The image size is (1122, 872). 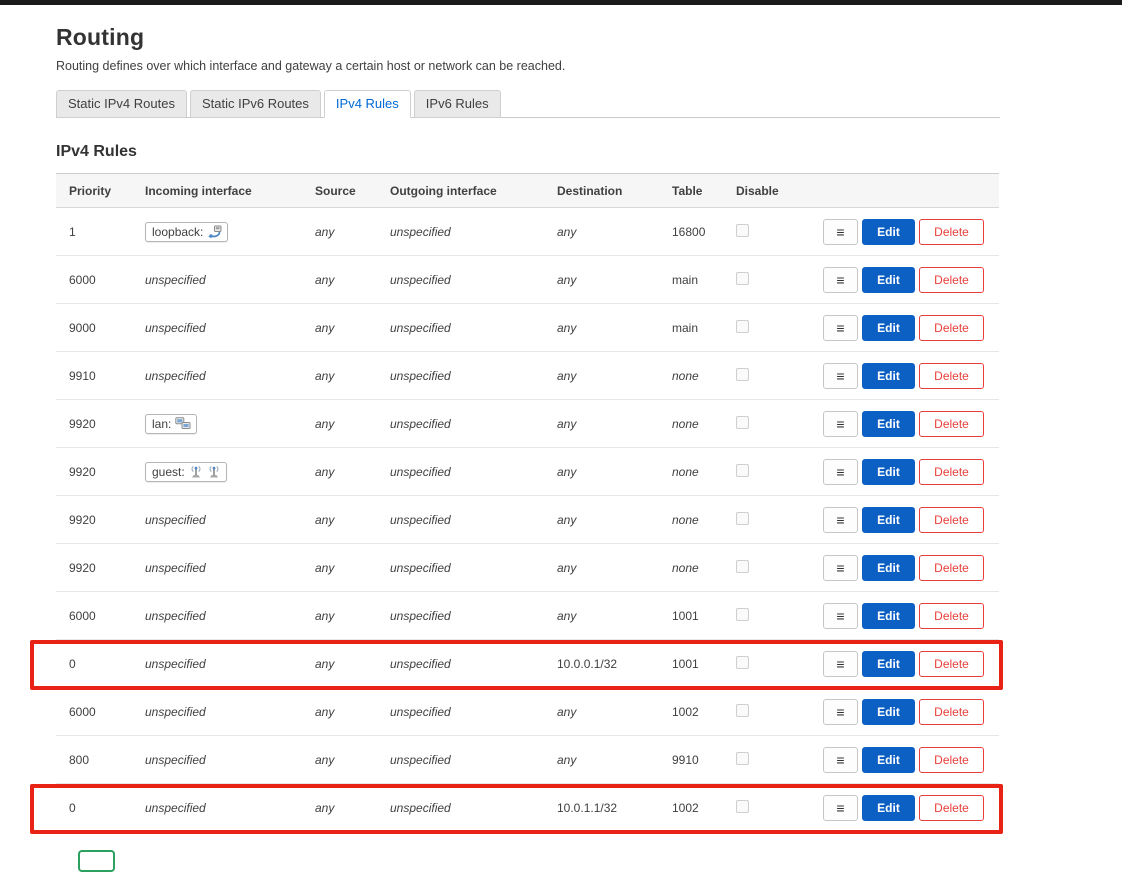 I want to click on tab-ipv6-rules: IPv6 Rules, so click(x=457, y=104).